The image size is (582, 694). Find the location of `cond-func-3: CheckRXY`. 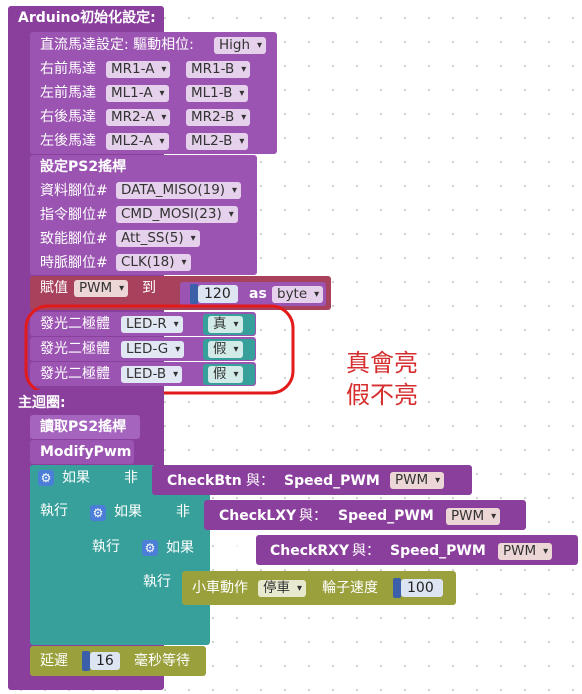

cond-func-3: CheckRXY is located at coordinates (310, 551).